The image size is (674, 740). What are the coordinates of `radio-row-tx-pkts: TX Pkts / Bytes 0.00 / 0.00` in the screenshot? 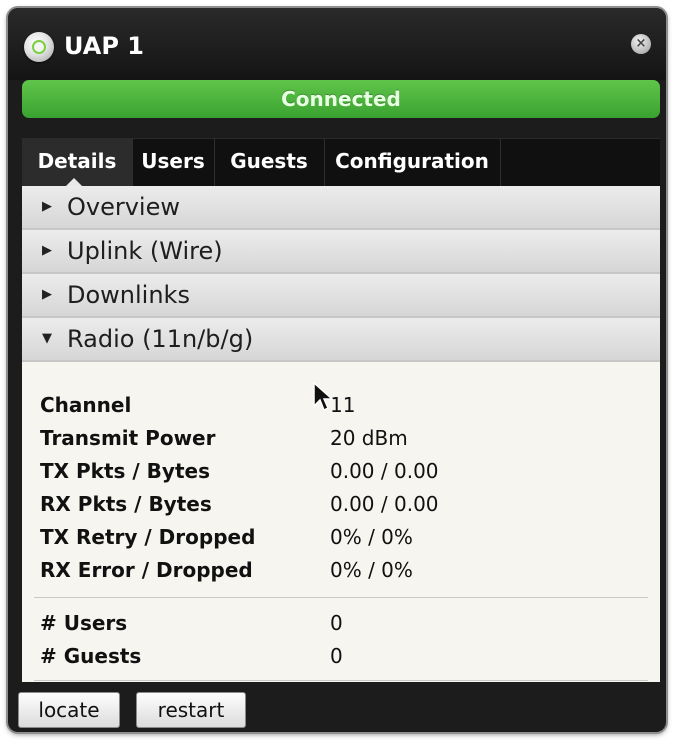 It's located at (340, 471).